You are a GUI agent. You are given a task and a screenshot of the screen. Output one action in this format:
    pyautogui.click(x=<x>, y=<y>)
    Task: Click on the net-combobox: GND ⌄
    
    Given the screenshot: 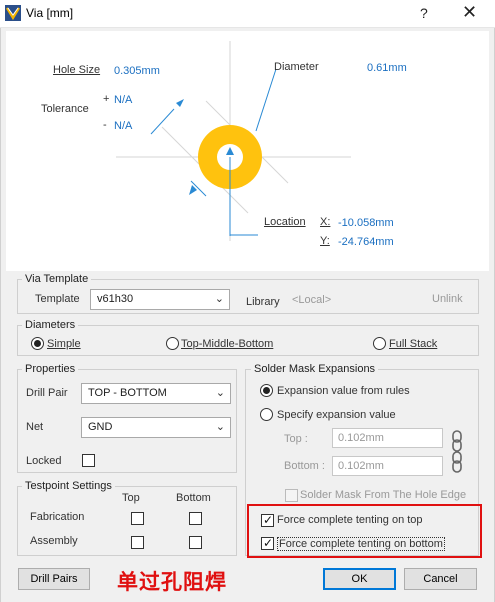 What is the action you would take?
    pyautogui.click(x=156, y=427)
    